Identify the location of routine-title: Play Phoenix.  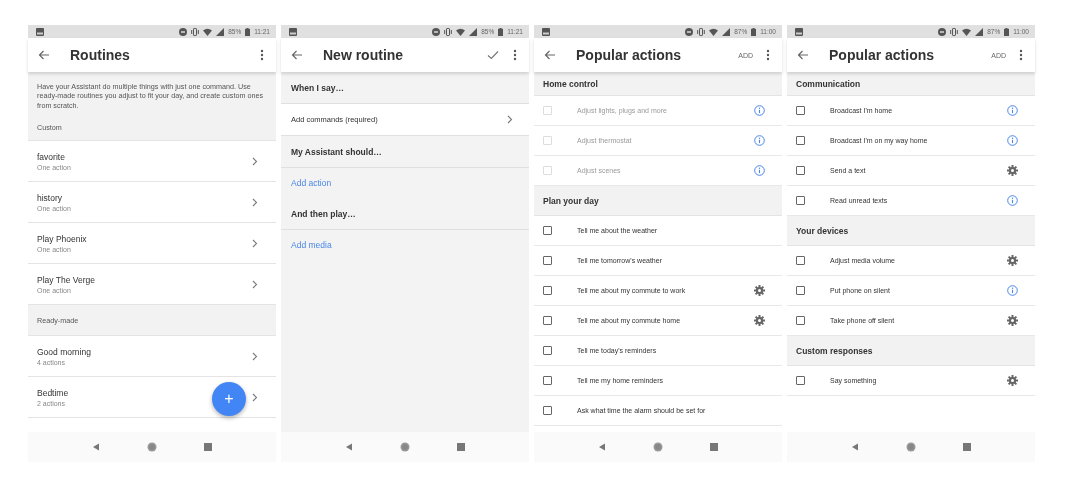
(62, 238).